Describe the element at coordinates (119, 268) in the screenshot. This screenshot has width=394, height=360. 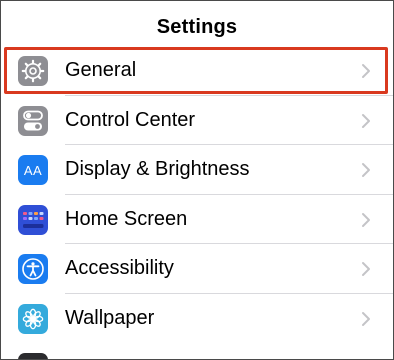
I see `settings-row-label: Accessibility` at that location.